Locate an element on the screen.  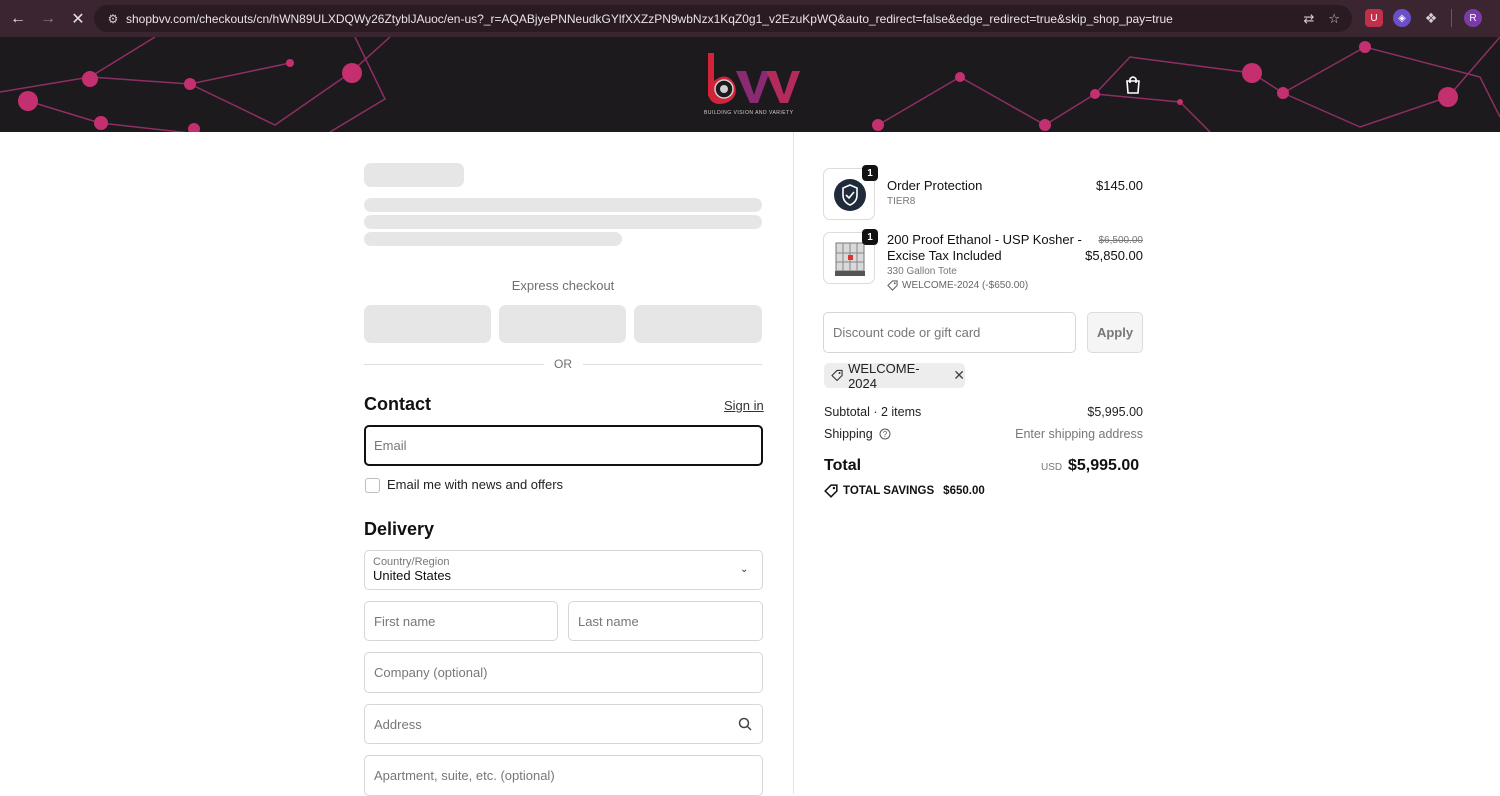
total-value: $5,995.00 is located at coordinates (1104, 465).